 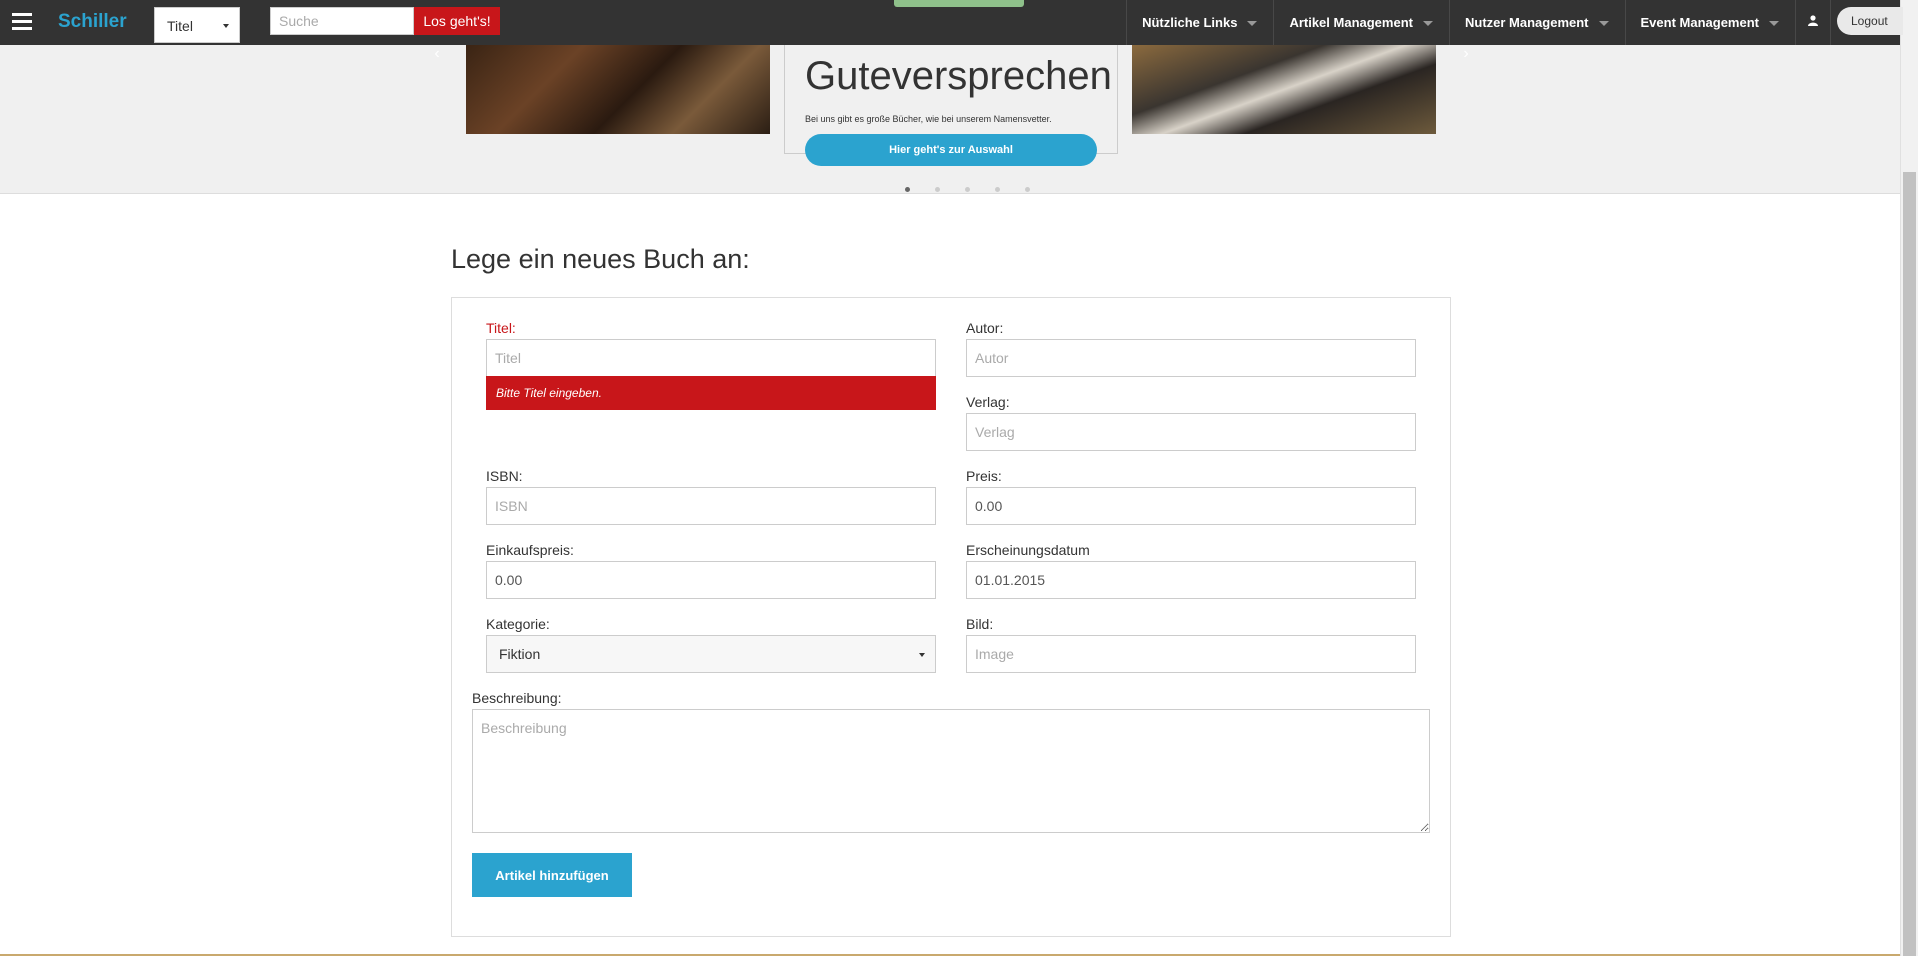 What do you see at coordinates (1870, 21) in the screenshot?
I see `logout-button: Logout` at bounding box center [1870, 21].